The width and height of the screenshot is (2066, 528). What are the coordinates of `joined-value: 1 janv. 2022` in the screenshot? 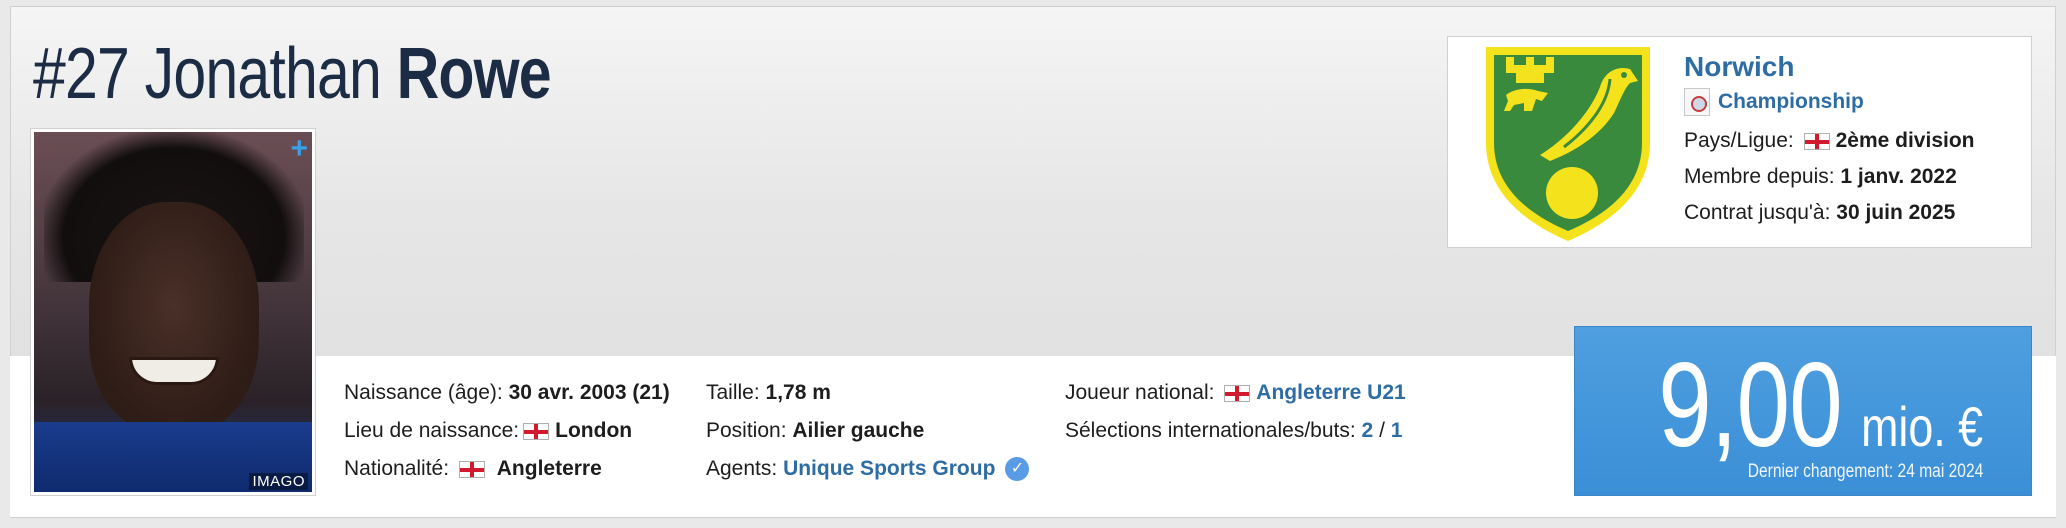 It's located at (1898, 176).